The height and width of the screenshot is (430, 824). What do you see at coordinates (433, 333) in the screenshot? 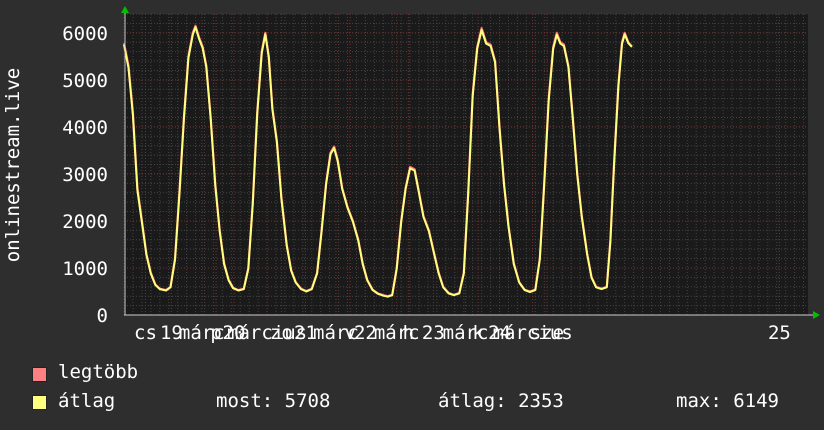
I see `x-tick-label: 23` at bounding box center [433, 333].